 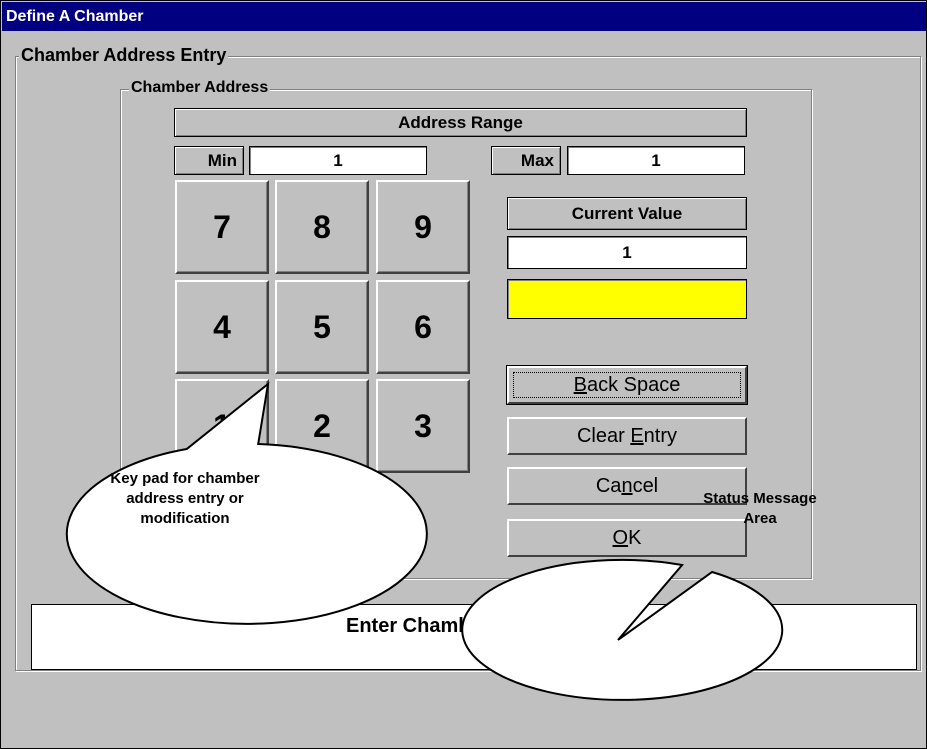 I want to click on keypad-callout-line-3: modification, so click(x=185, y=518).